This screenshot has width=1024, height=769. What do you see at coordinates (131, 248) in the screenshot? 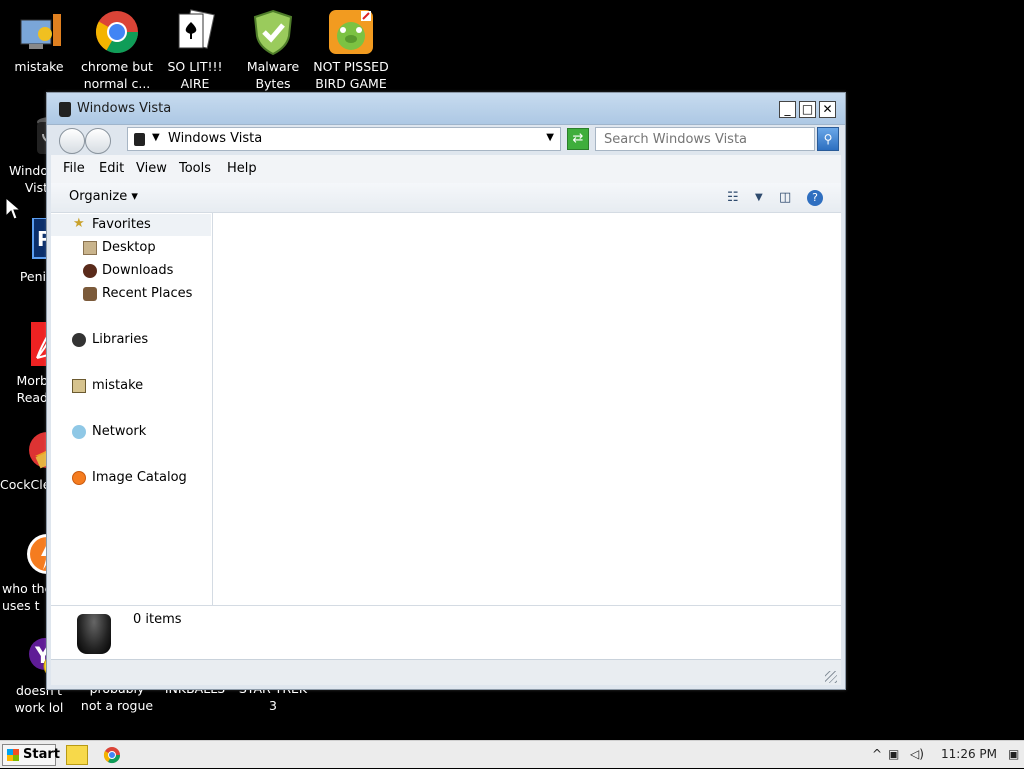
I see `nav-desktop: Desktop` at bounding box center [131, 248].